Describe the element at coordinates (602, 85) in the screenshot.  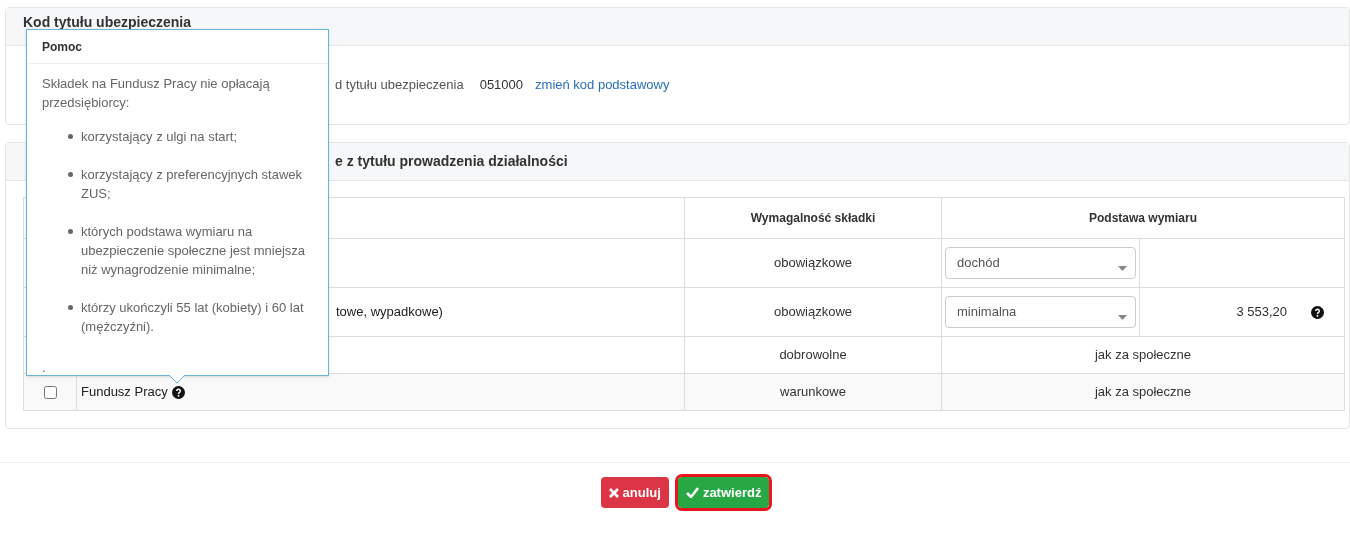
I see `change-code-link: zmień kod podstawowy` at that location.